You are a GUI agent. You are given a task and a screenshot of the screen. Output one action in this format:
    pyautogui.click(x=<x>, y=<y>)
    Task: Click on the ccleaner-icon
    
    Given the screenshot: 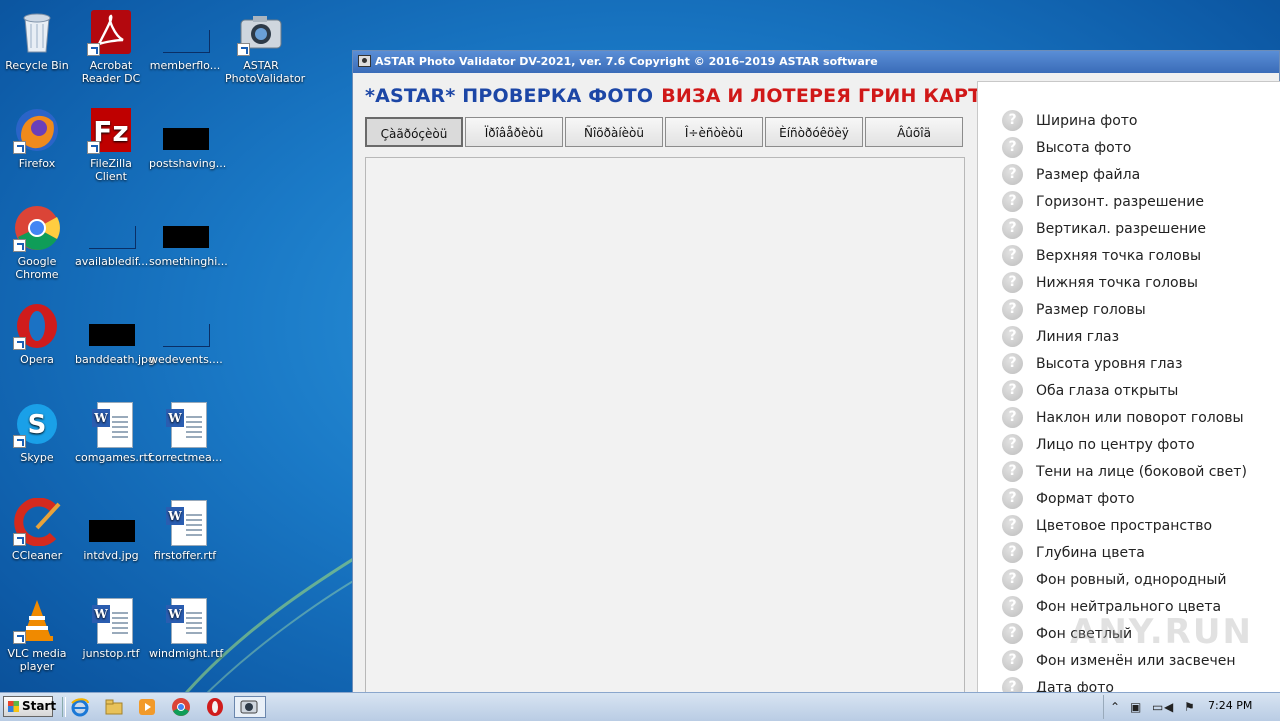 What is the action you would take?
    pyautogui.click(x=37, y=522)
    